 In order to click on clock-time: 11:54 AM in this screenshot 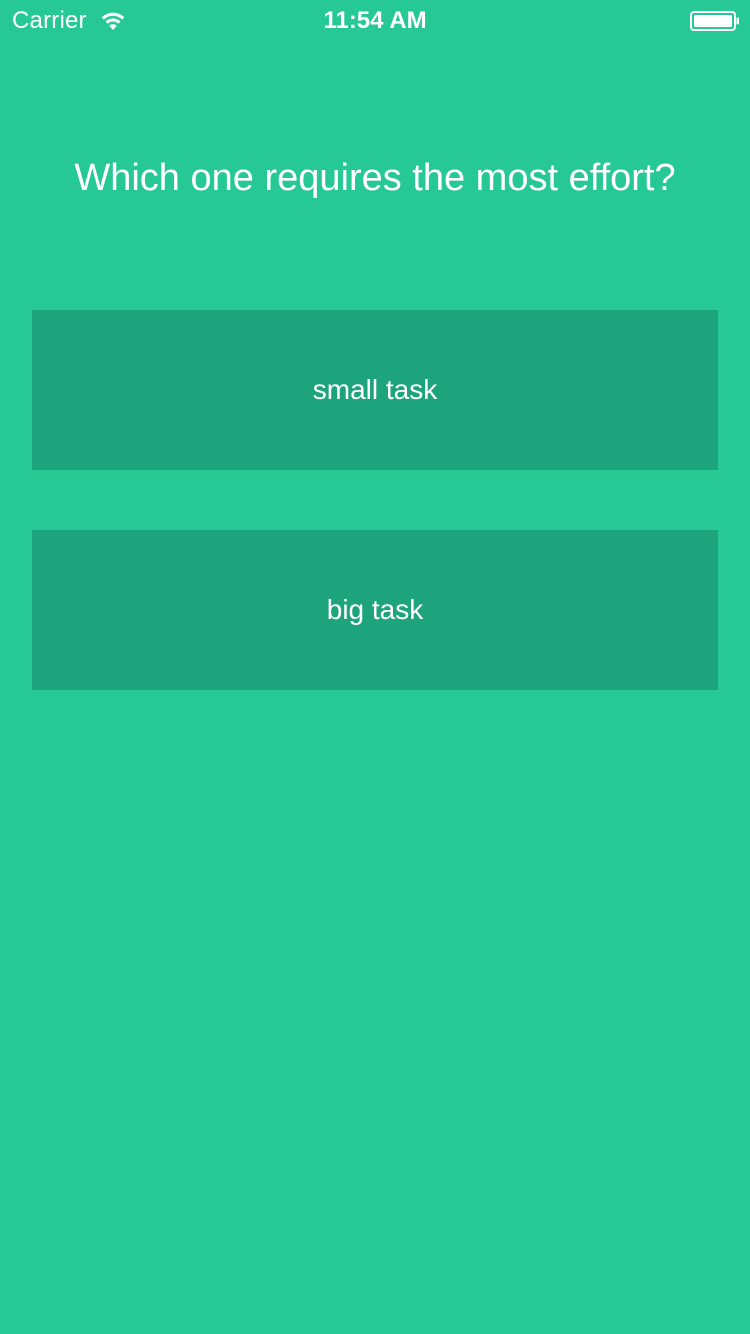, I will do `click(375, 20)`.